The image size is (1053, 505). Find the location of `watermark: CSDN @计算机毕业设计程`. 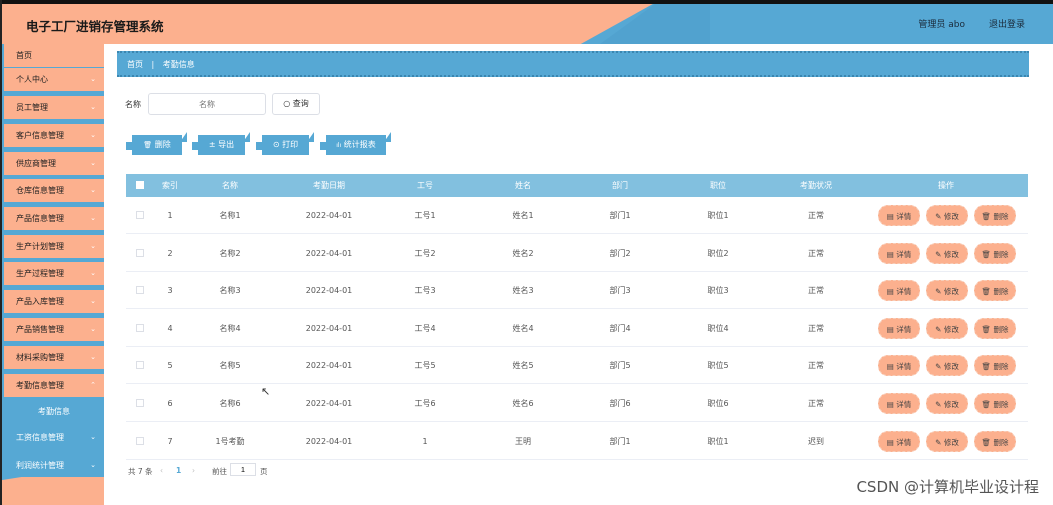

watermark: CSDN @计算机毕业设计程 is located at coordinates (947, 487).